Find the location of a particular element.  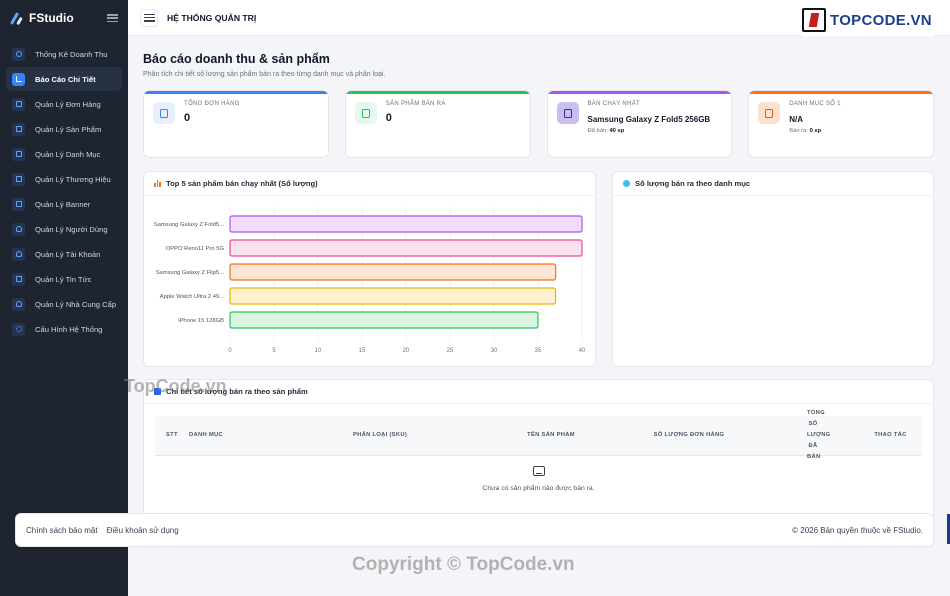

sidebar-item-3: Quản Lý Đơn Hàng is located at coordinates (64, 104).